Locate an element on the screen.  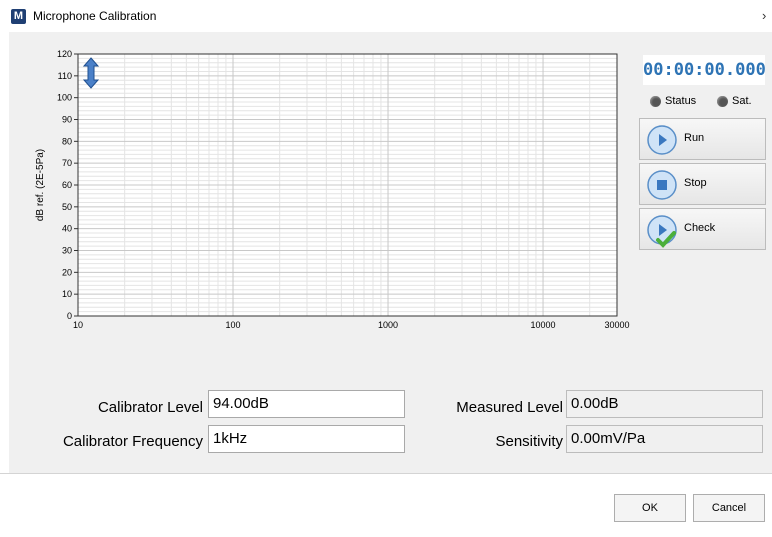
y-tick-label: 0 is located at coordinates (69, 316).